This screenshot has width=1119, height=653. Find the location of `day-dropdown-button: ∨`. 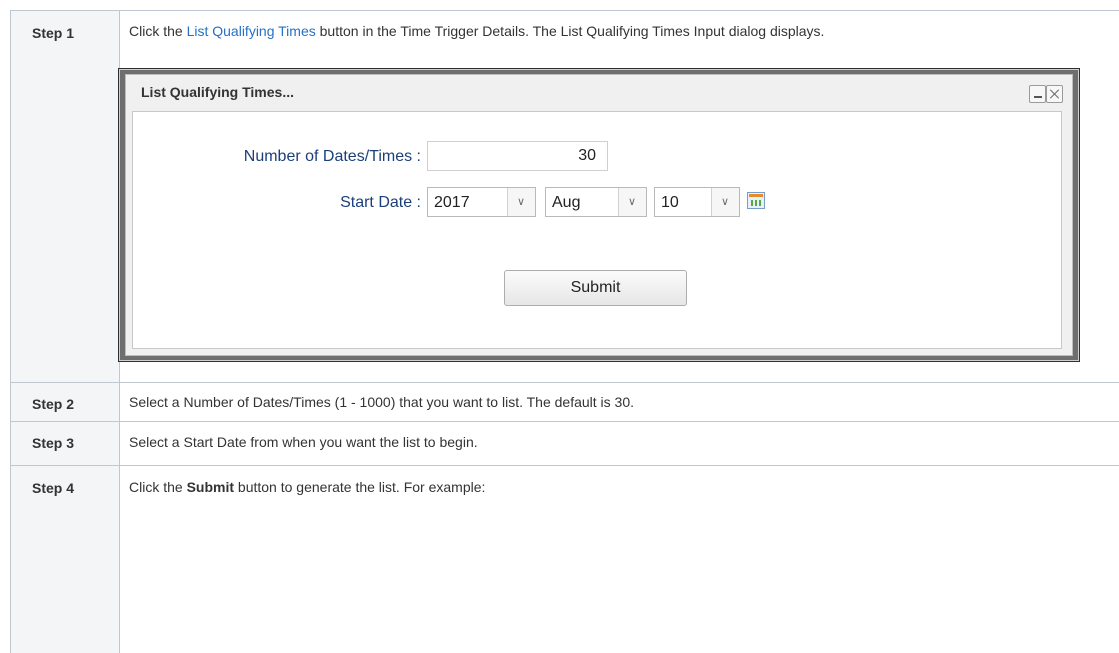

day-dropdown-button: ∨ is located at coordinates (725, 202).